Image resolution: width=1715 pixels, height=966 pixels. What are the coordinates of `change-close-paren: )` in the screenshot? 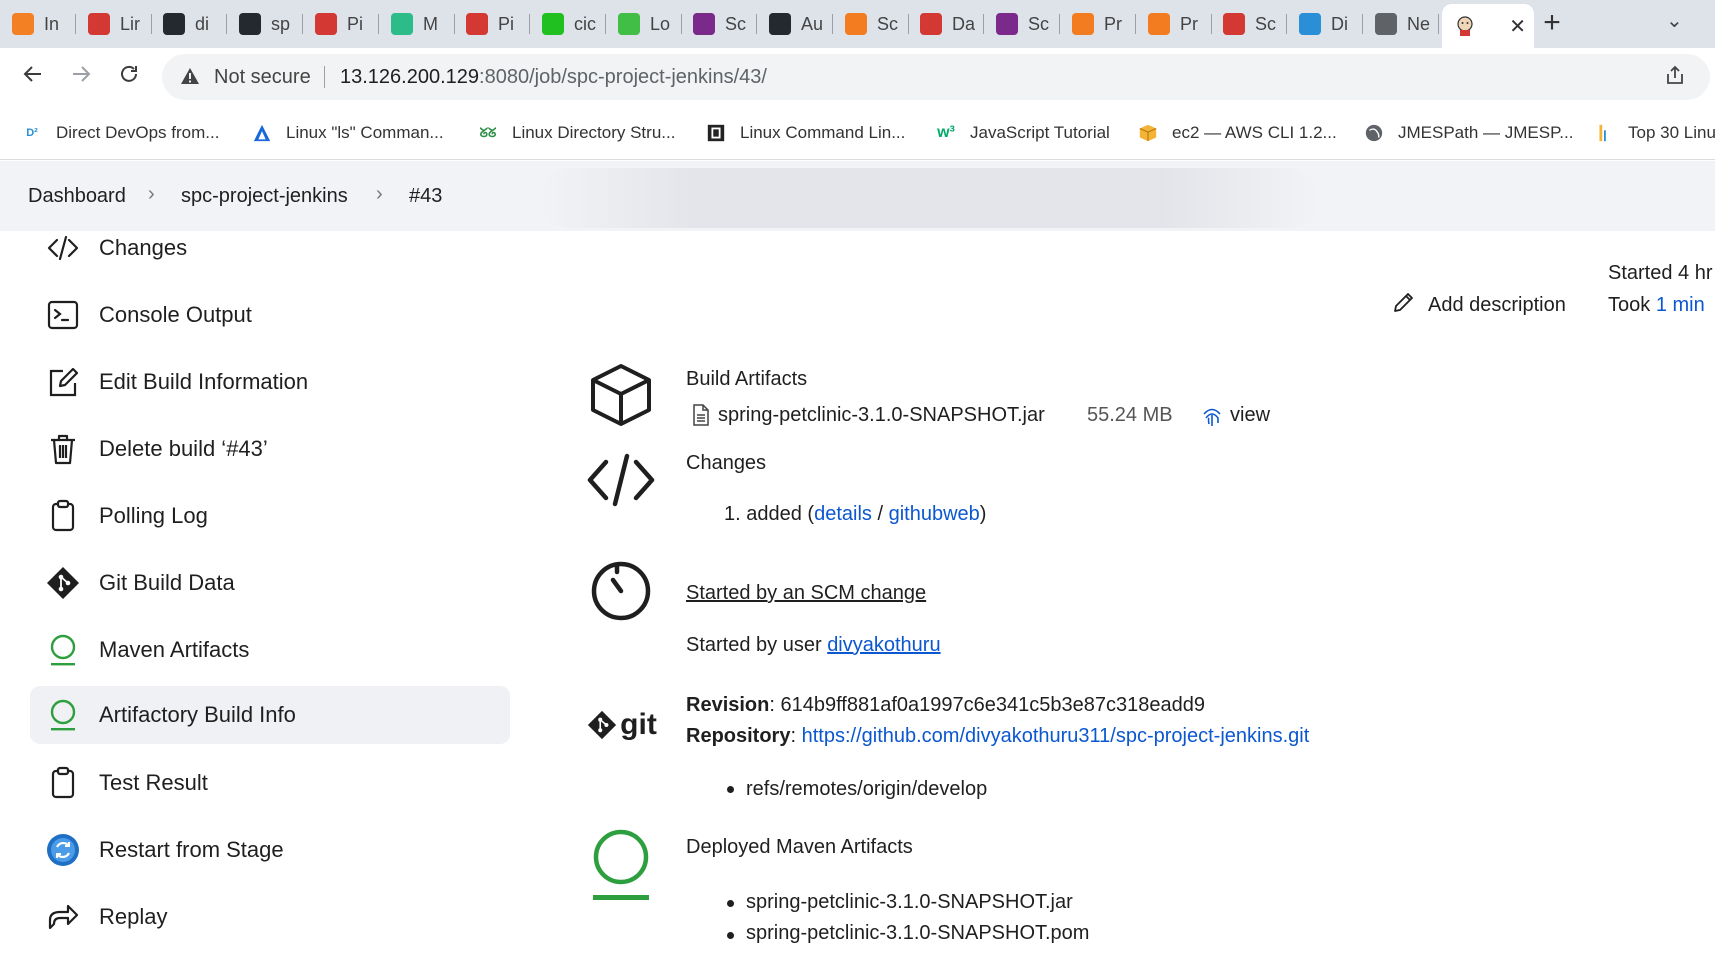 It's located at (983, 514).